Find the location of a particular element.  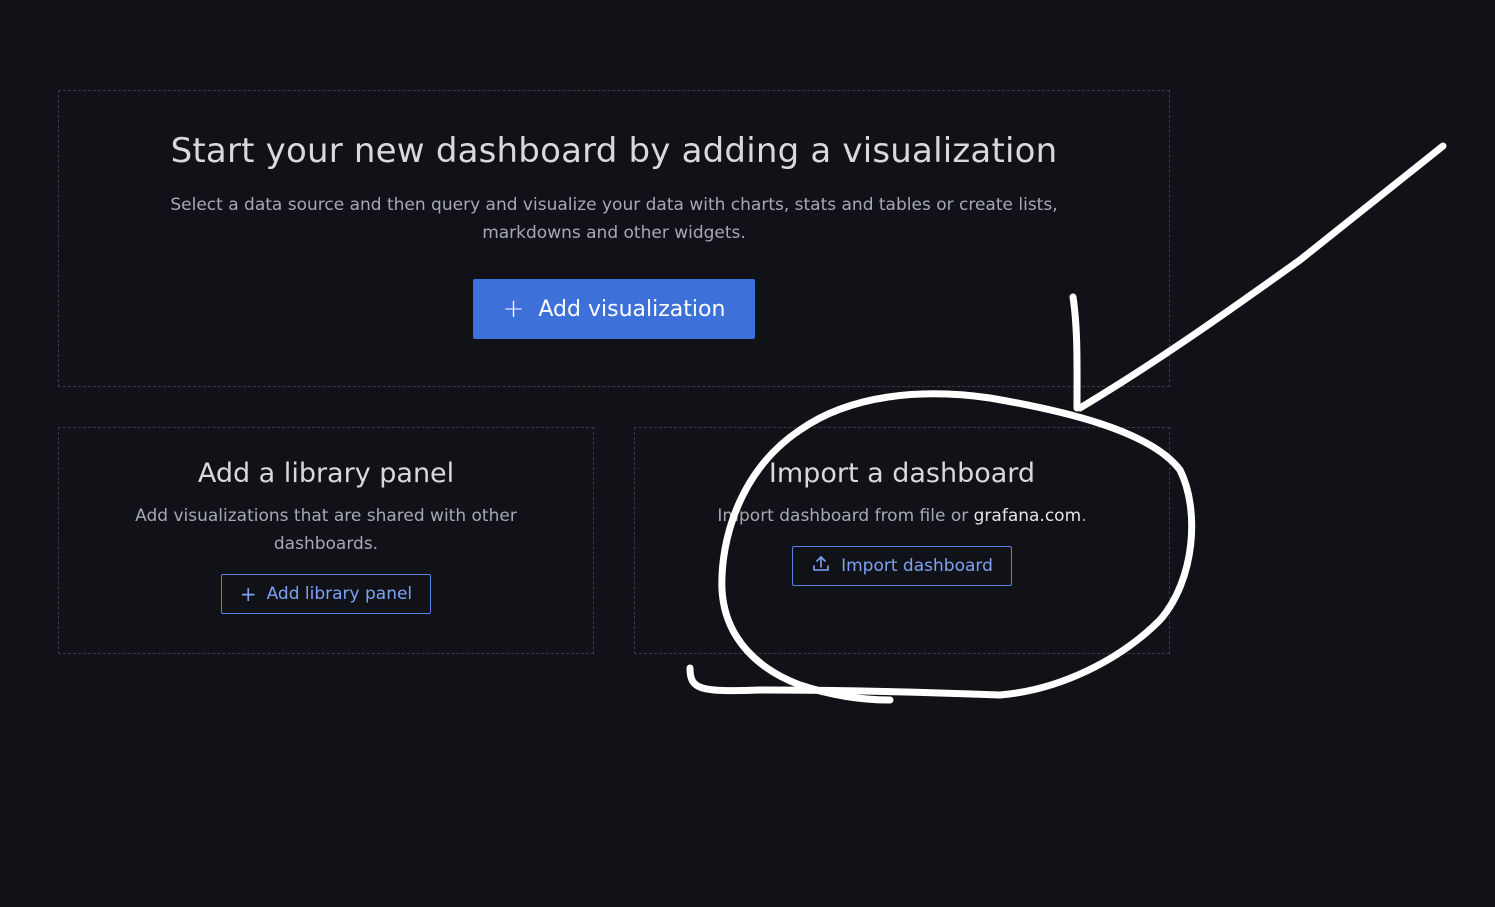

import-description-text: Import dashboard from file or is located at coordinates (845, 516).